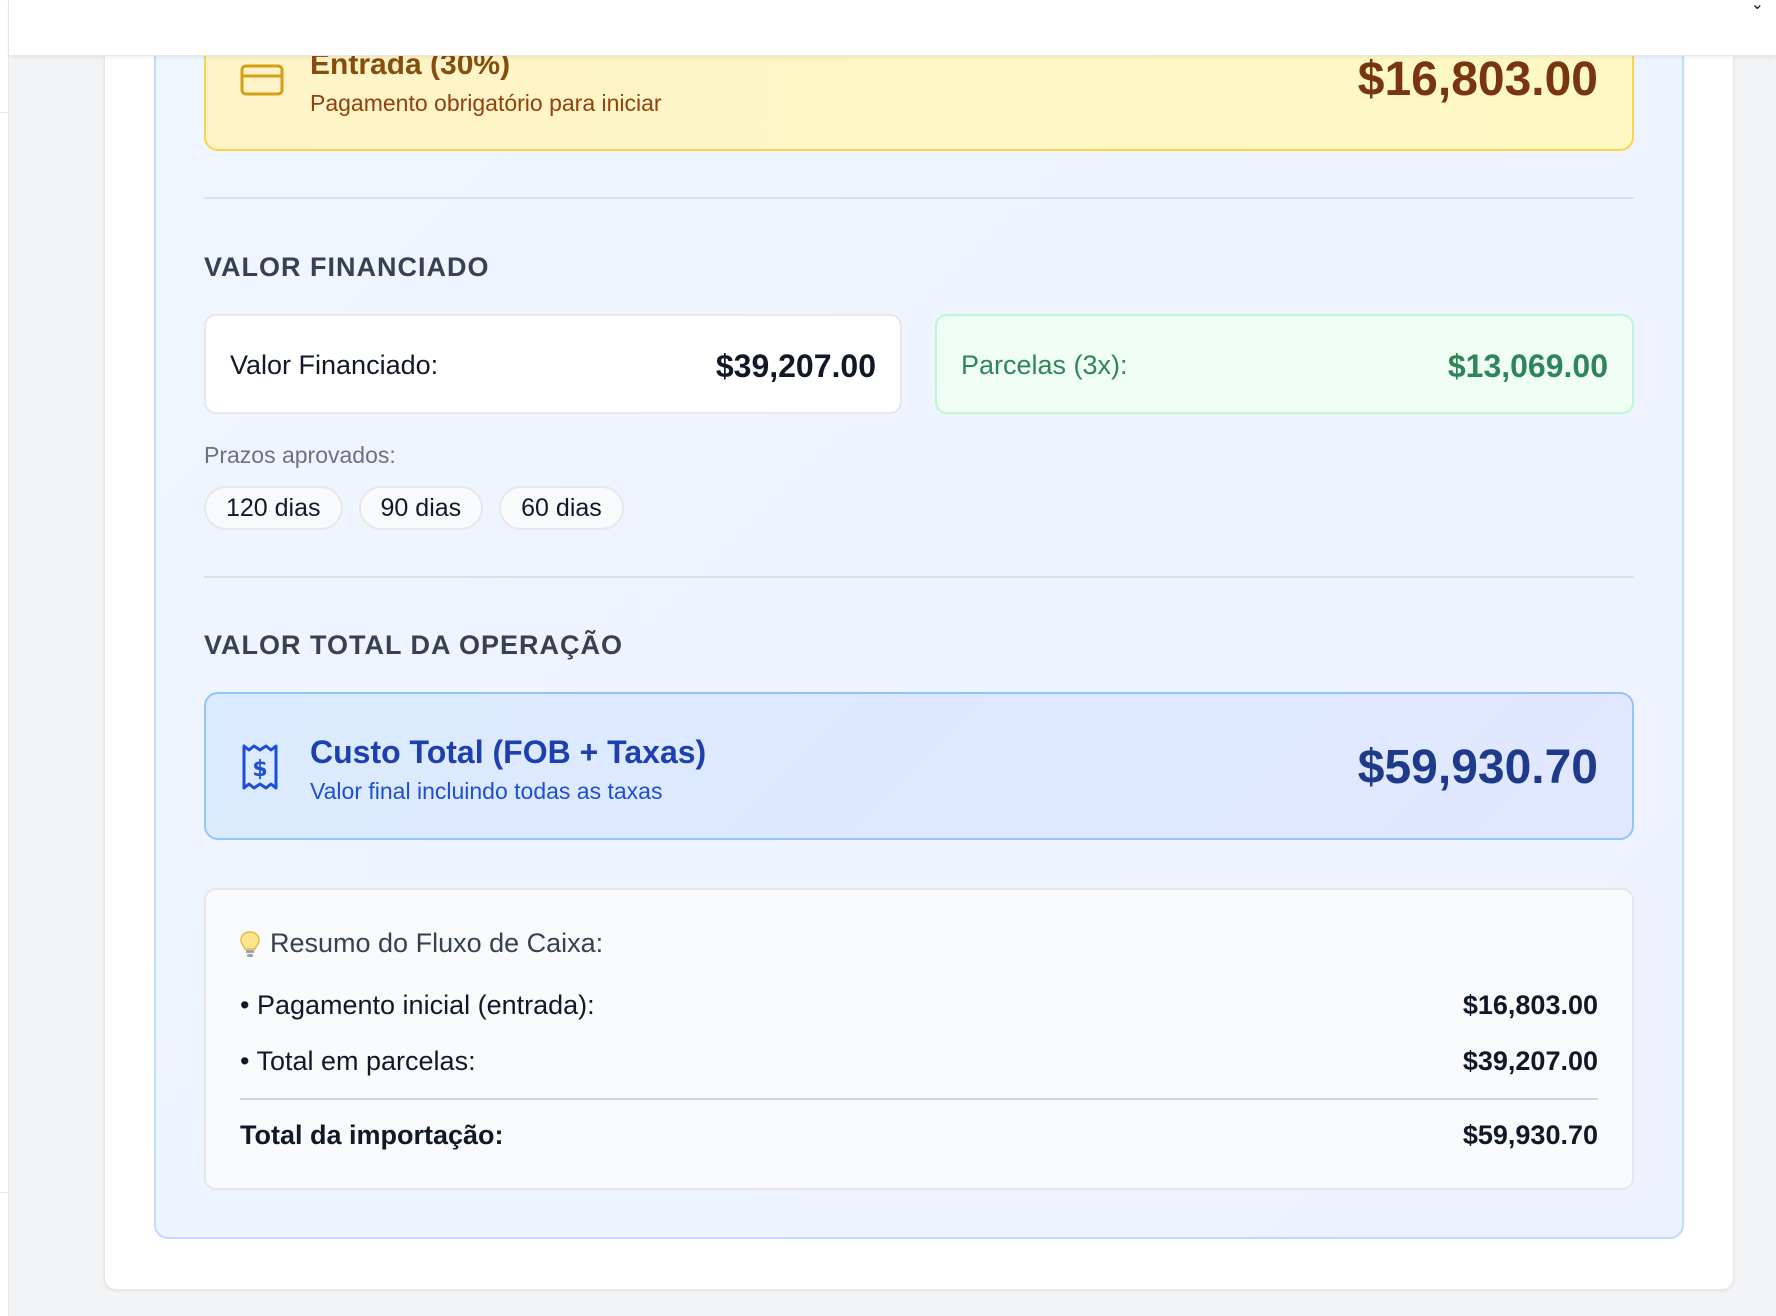 The width and height of the screenshot is (1776, 1316). What do you see at coordinates (486, 791) in the screenshot?
I see `total-cost-subtitle: Valor final incluindo todas as taxas` at bounding box center [486, 791].